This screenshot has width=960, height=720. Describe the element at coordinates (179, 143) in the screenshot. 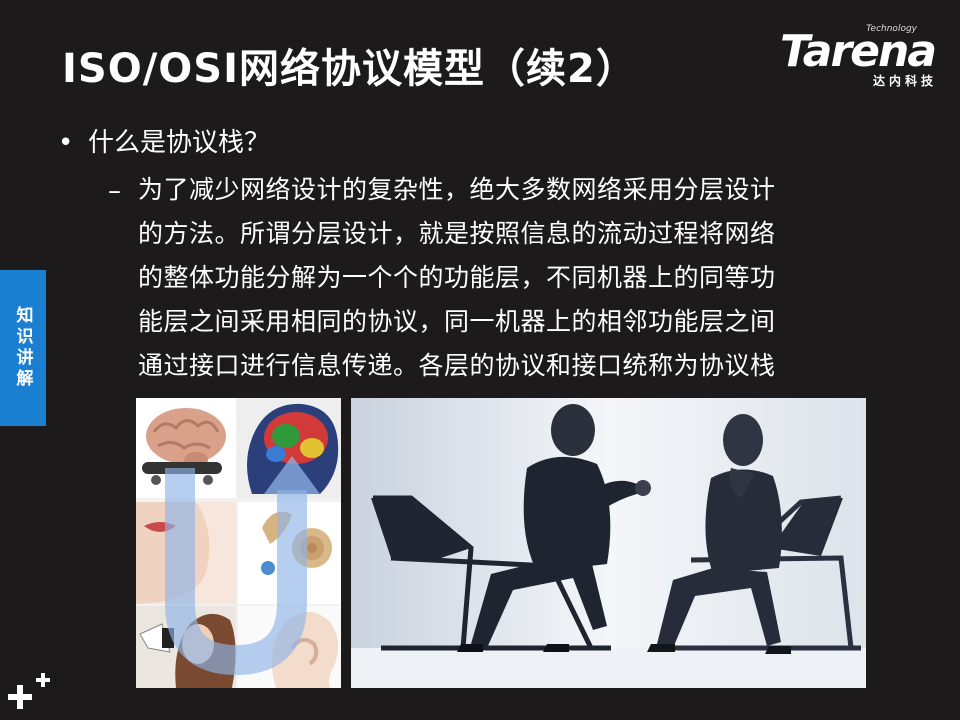

I see `bullet-text: 什么是协议栈？` at that location.